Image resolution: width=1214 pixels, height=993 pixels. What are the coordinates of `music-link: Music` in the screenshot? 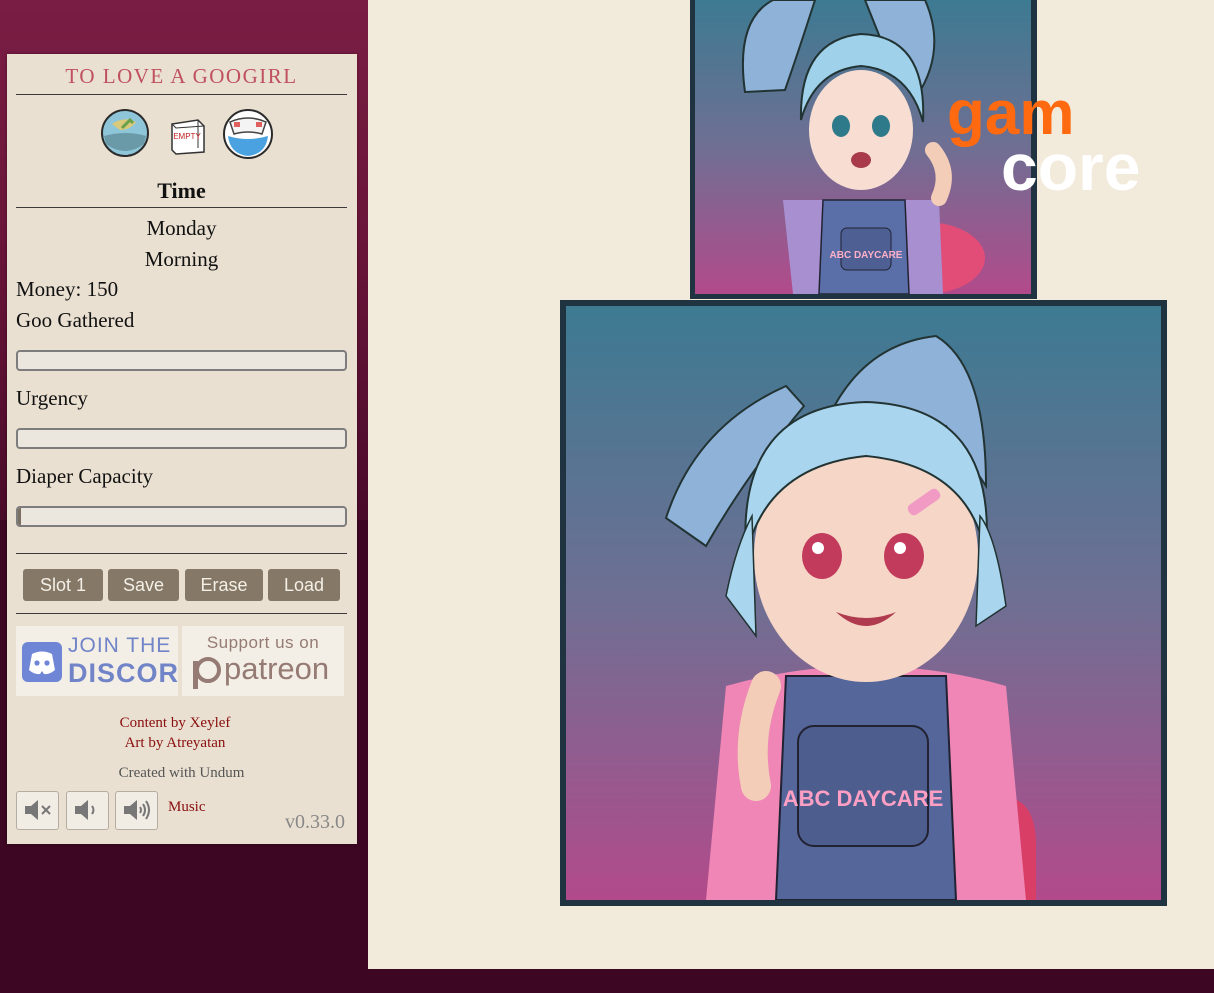 It's located at (187, 807).